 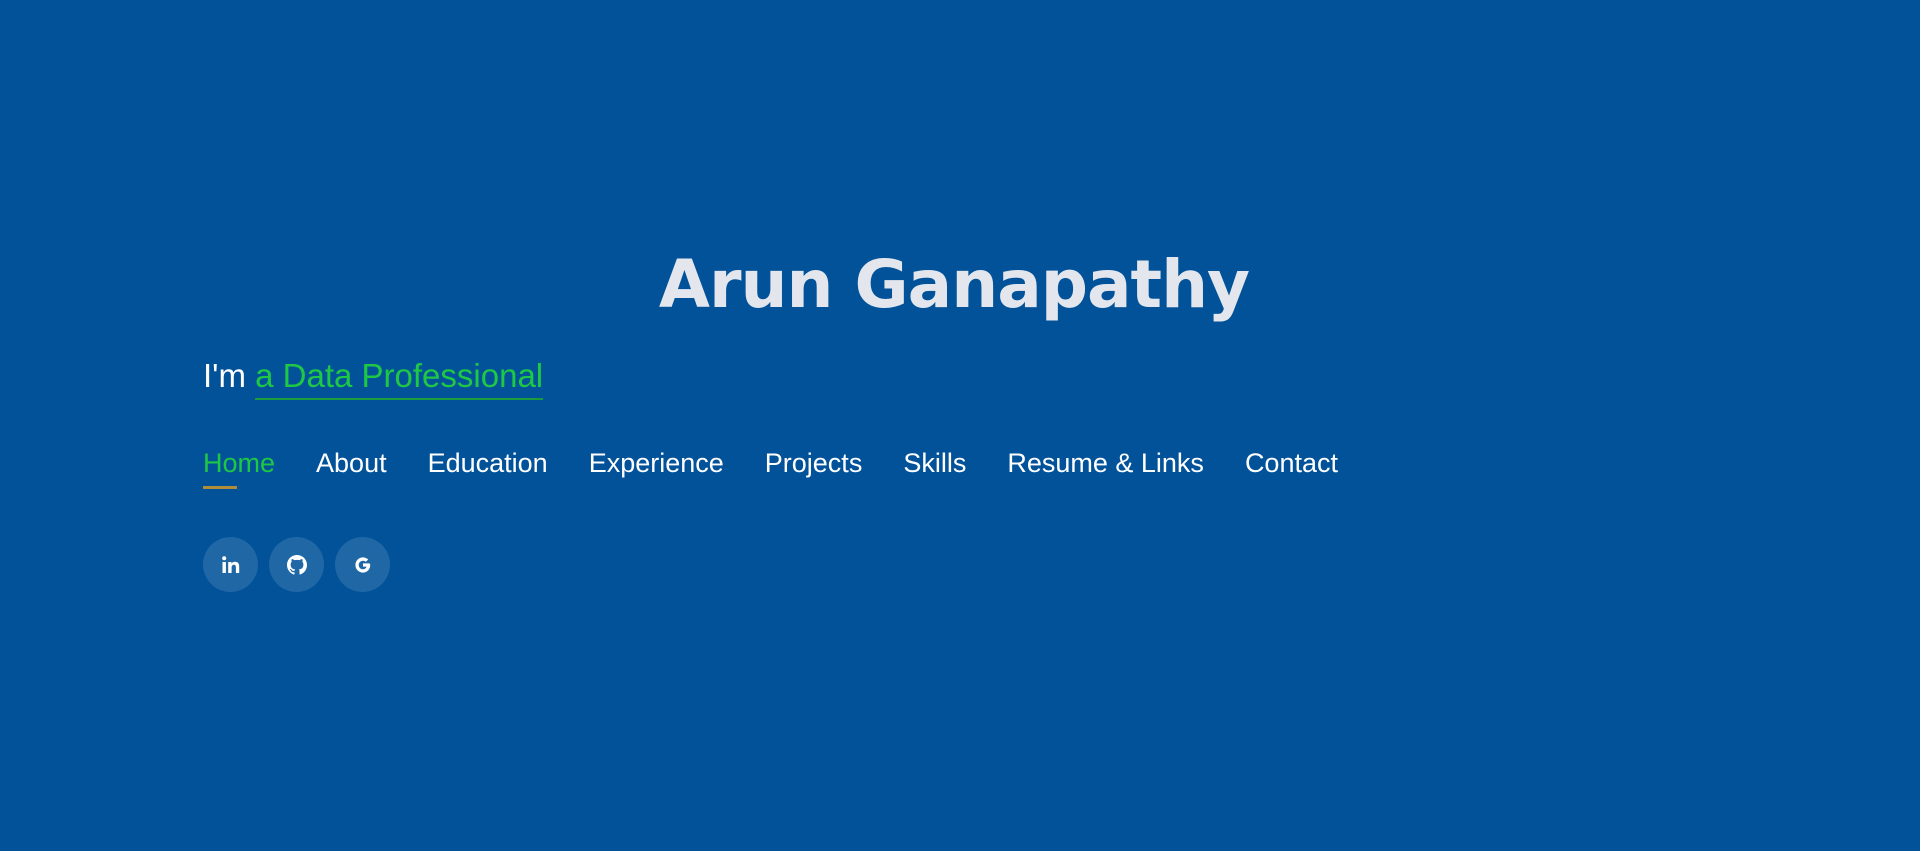 What do you see at coordinates (399, 378) in the screenshot?
I see `tagline-typed-text: a Data Professional` at bounding box center [399, 378].